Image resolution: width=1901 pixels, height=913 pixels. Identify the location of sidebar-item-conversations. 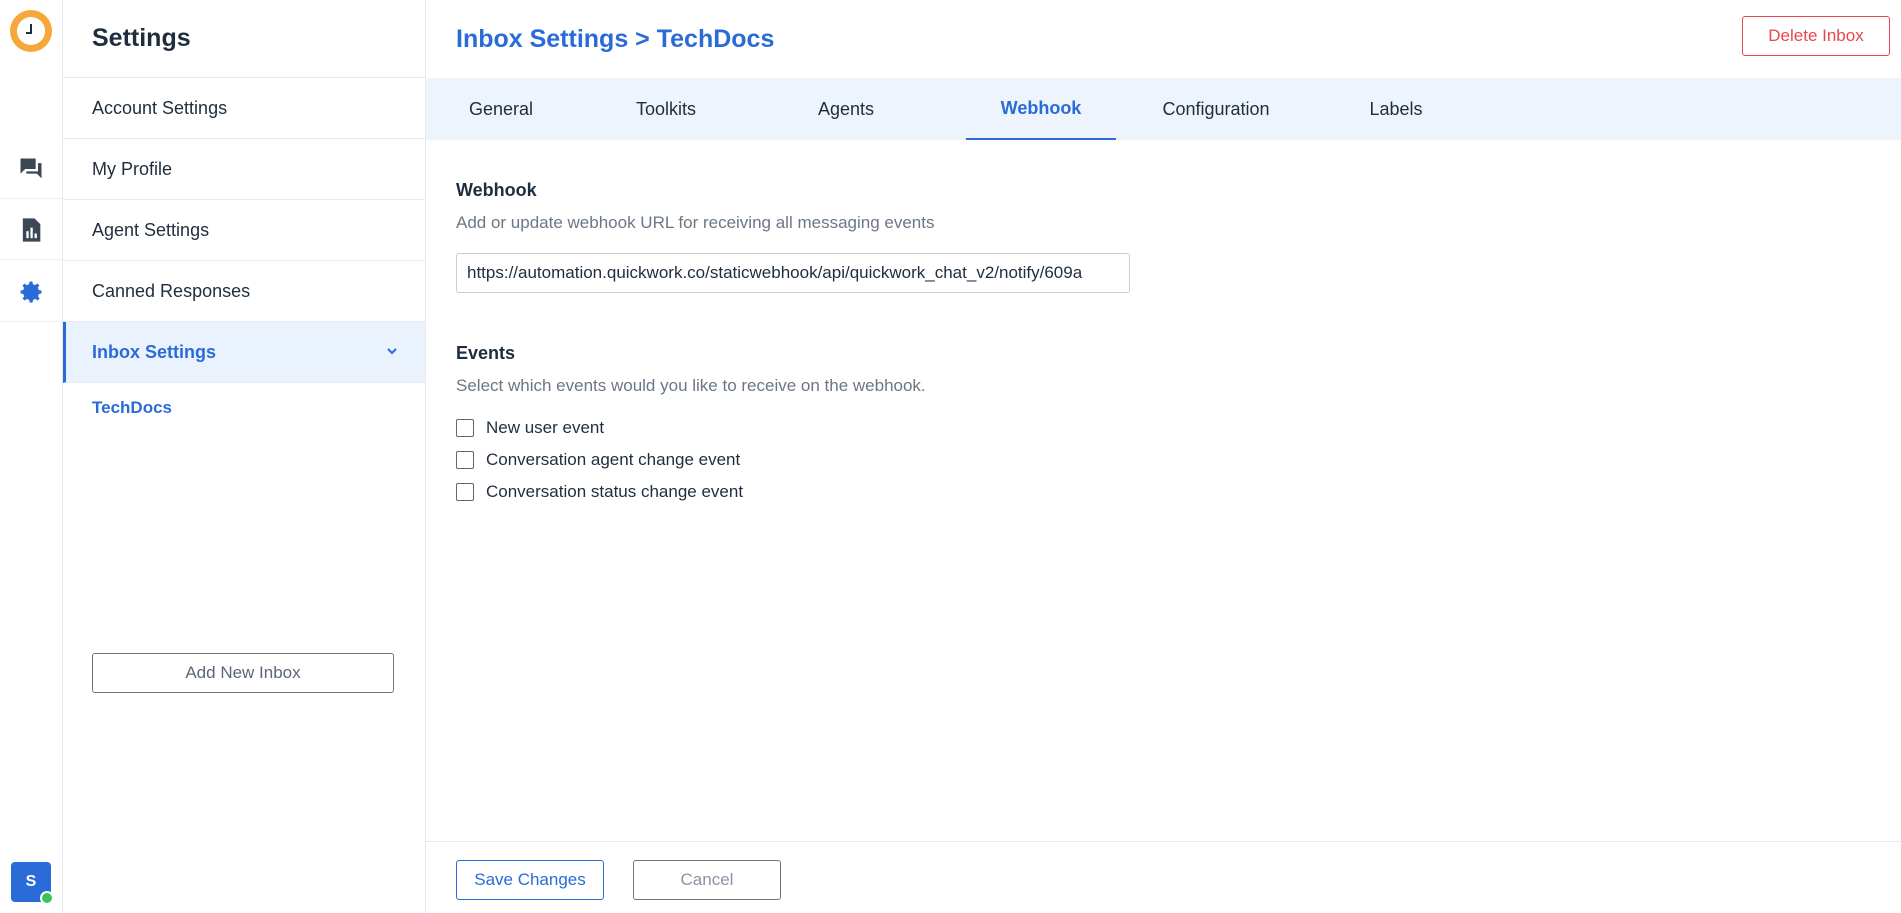
(31, 169).